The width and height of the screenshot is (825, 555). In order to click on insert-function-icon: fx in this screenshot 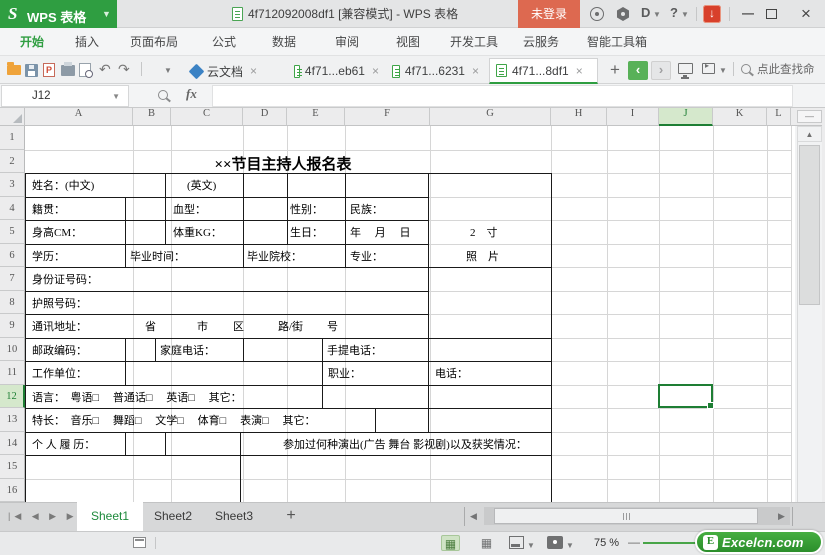, I will do `click(191, 94)`.